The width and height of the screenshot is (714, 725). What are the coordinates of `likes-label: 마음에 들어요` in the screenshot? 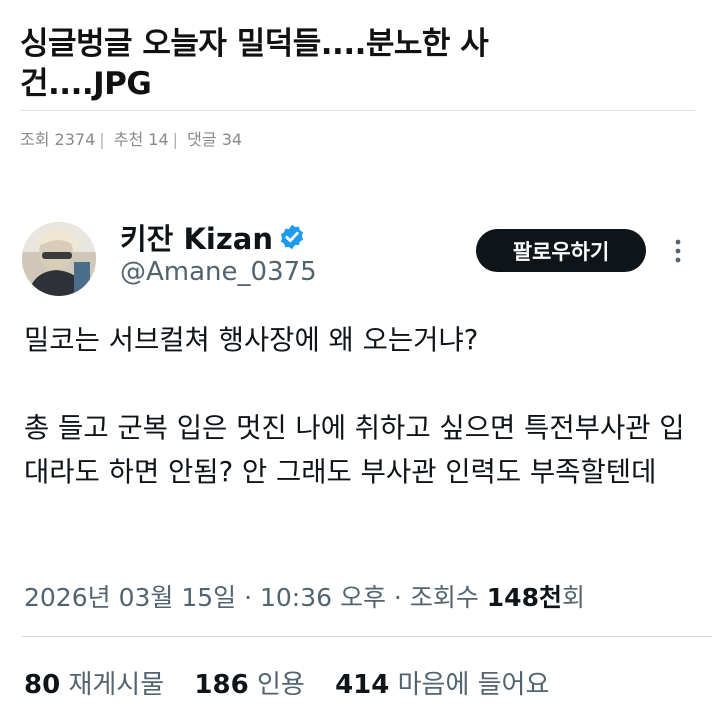 It's located at (473, 685).